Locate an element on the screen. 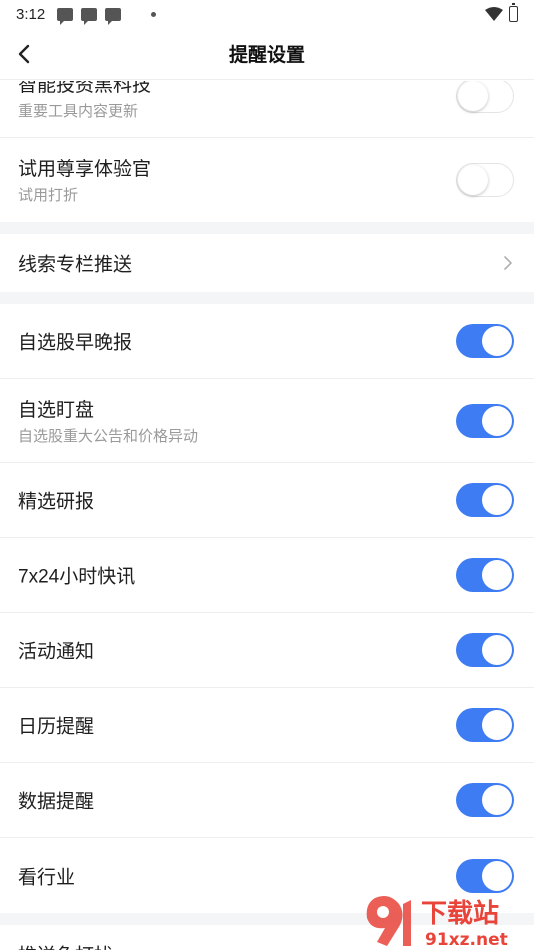  24h-news-toggle is located at coordinates (485, 575).